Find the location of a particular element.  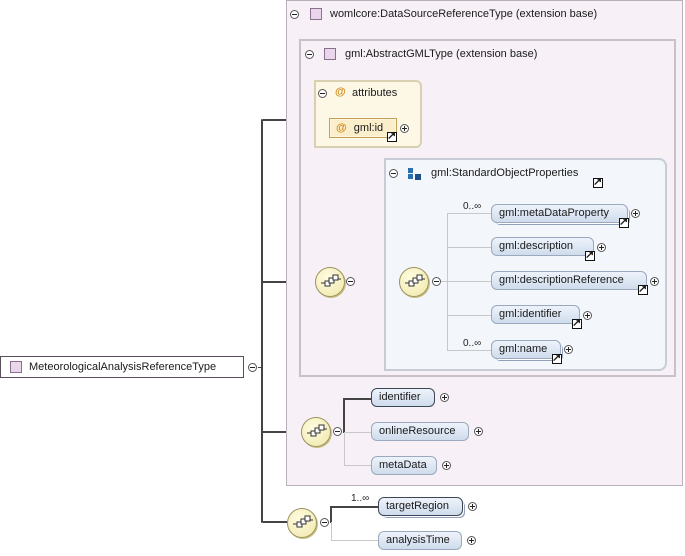

element-gml-descriptionreference: gml:descriptionReference is located at coordinates (569, 280).